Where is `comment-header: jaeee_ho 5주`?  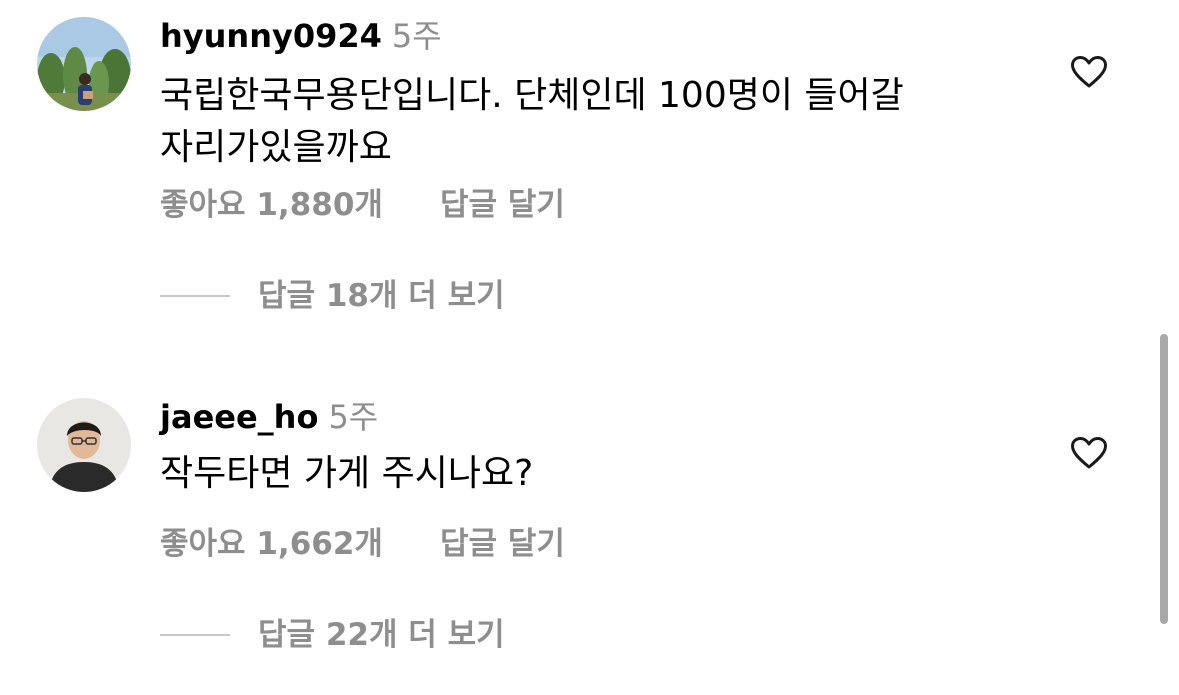
comment-header: jaeee_ho 5주 is located at coordinates (269, 417).